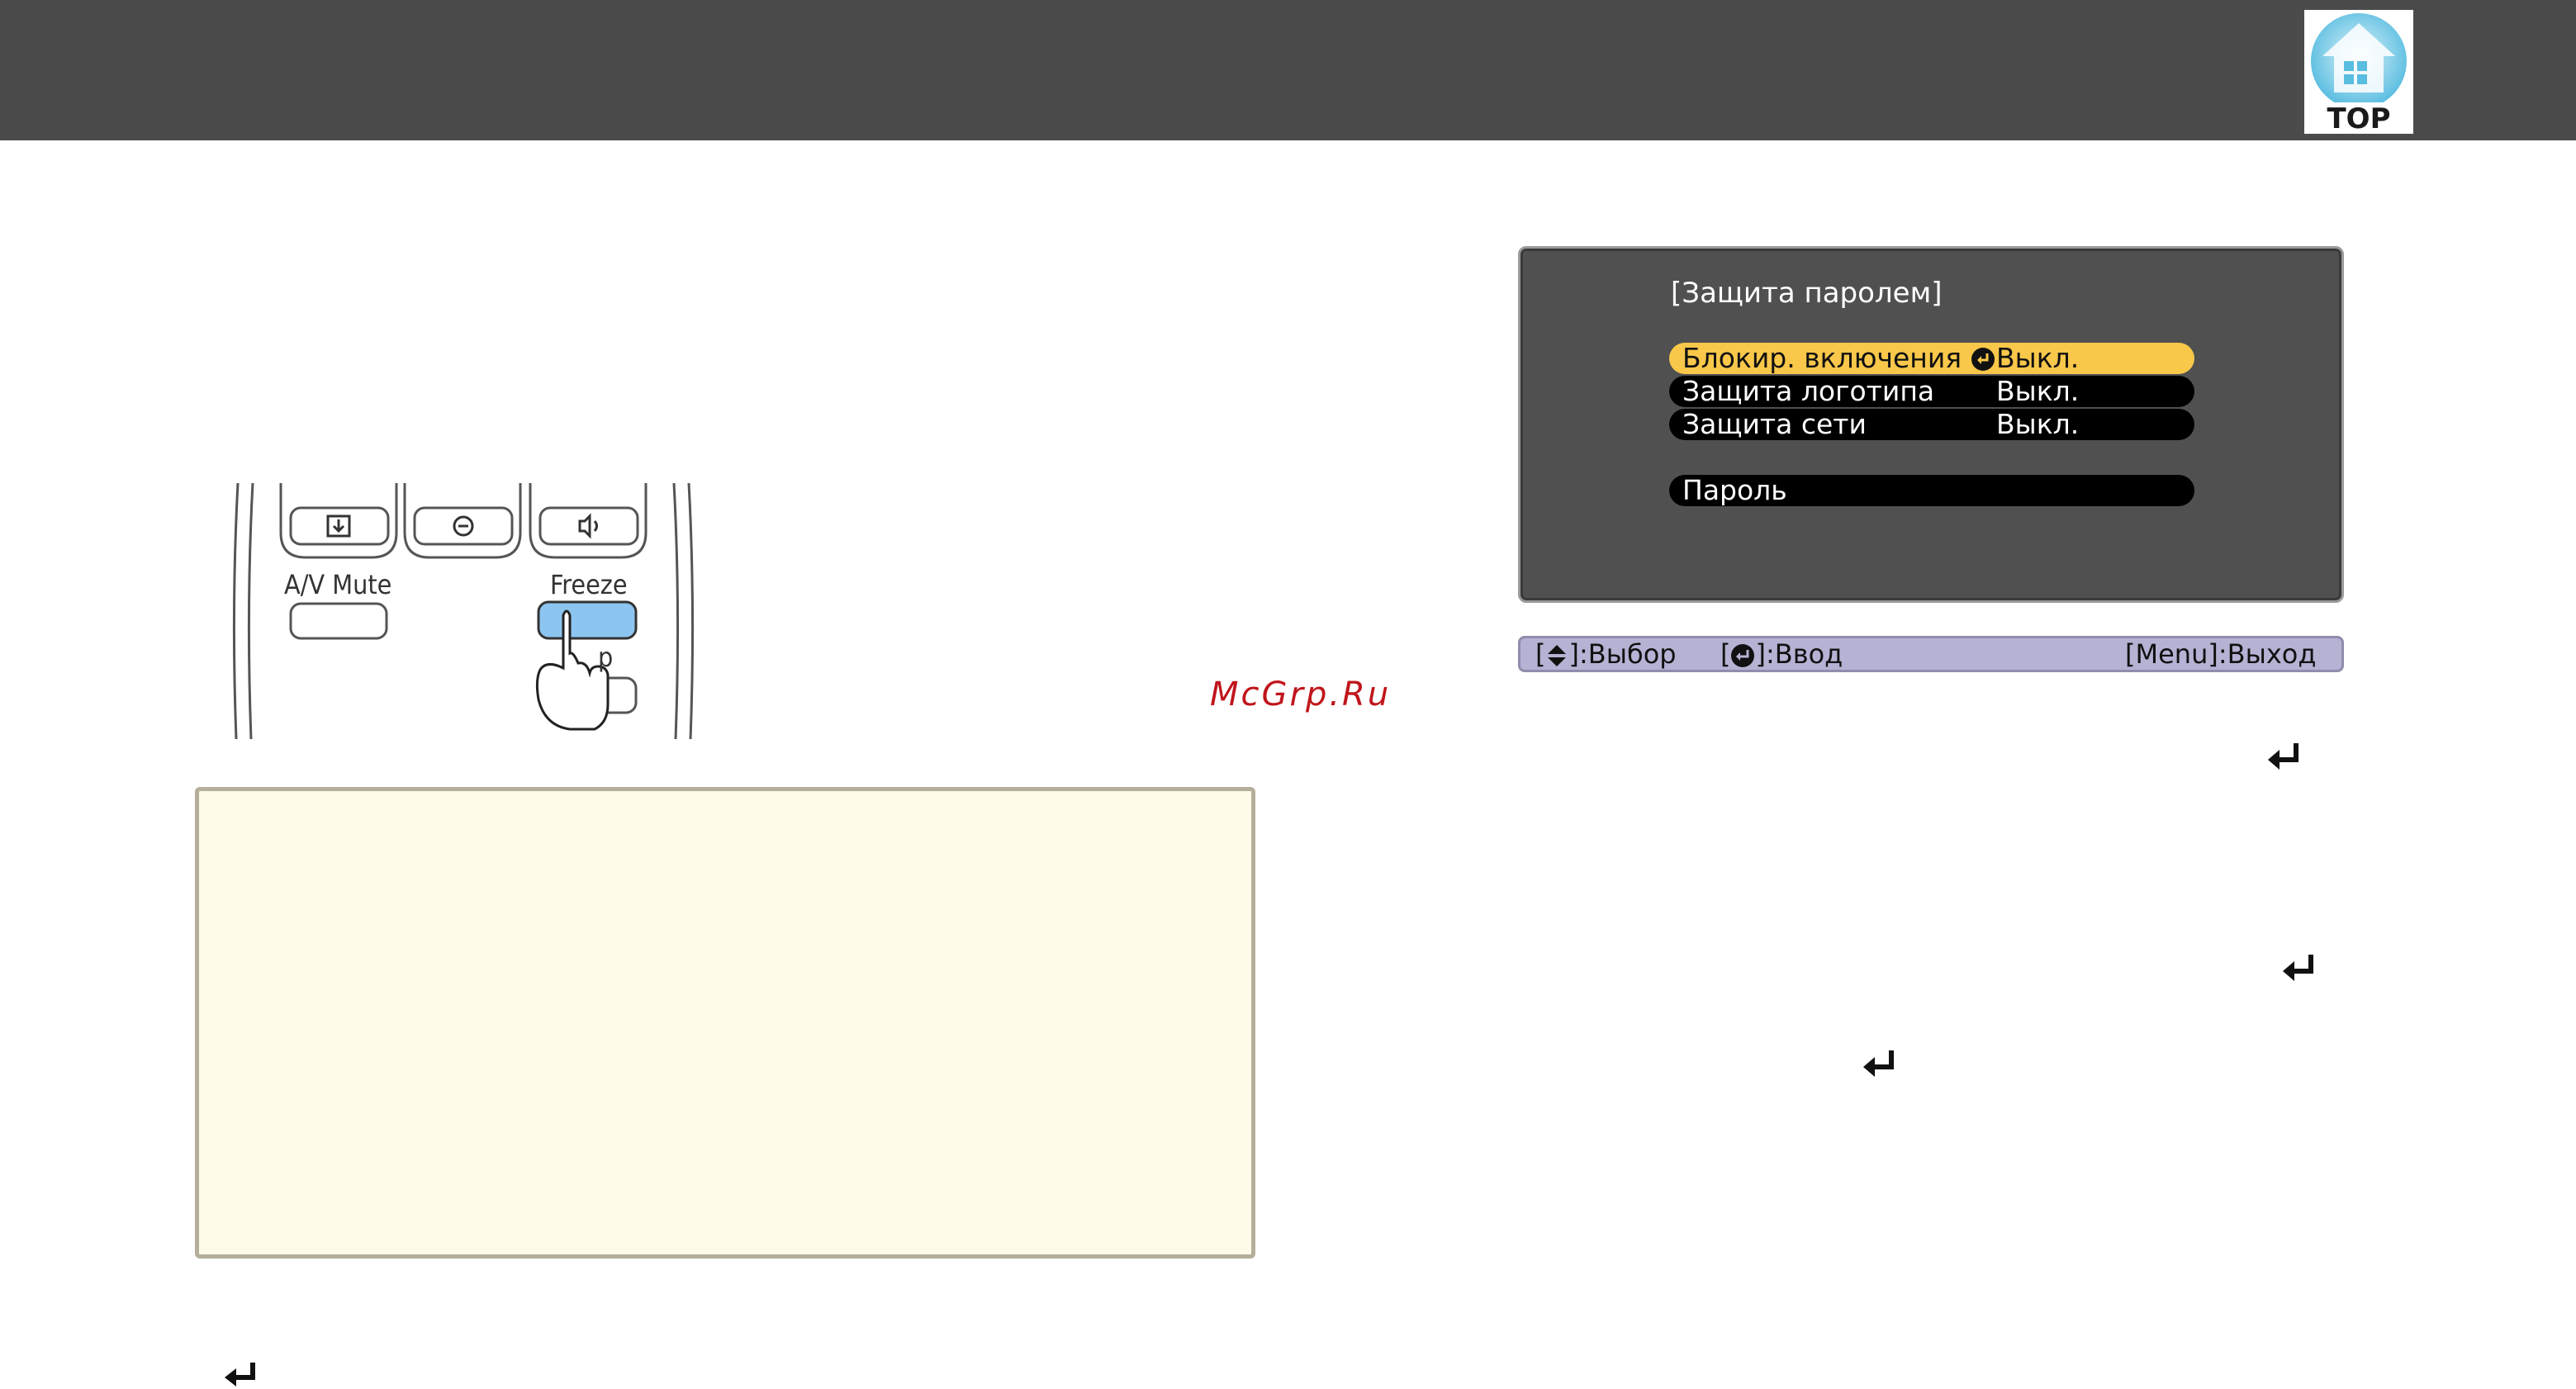  Describe the element at coordinates (1807, 293) in the screenshot. I see `menu-title: [Защита паролем]` at that location.